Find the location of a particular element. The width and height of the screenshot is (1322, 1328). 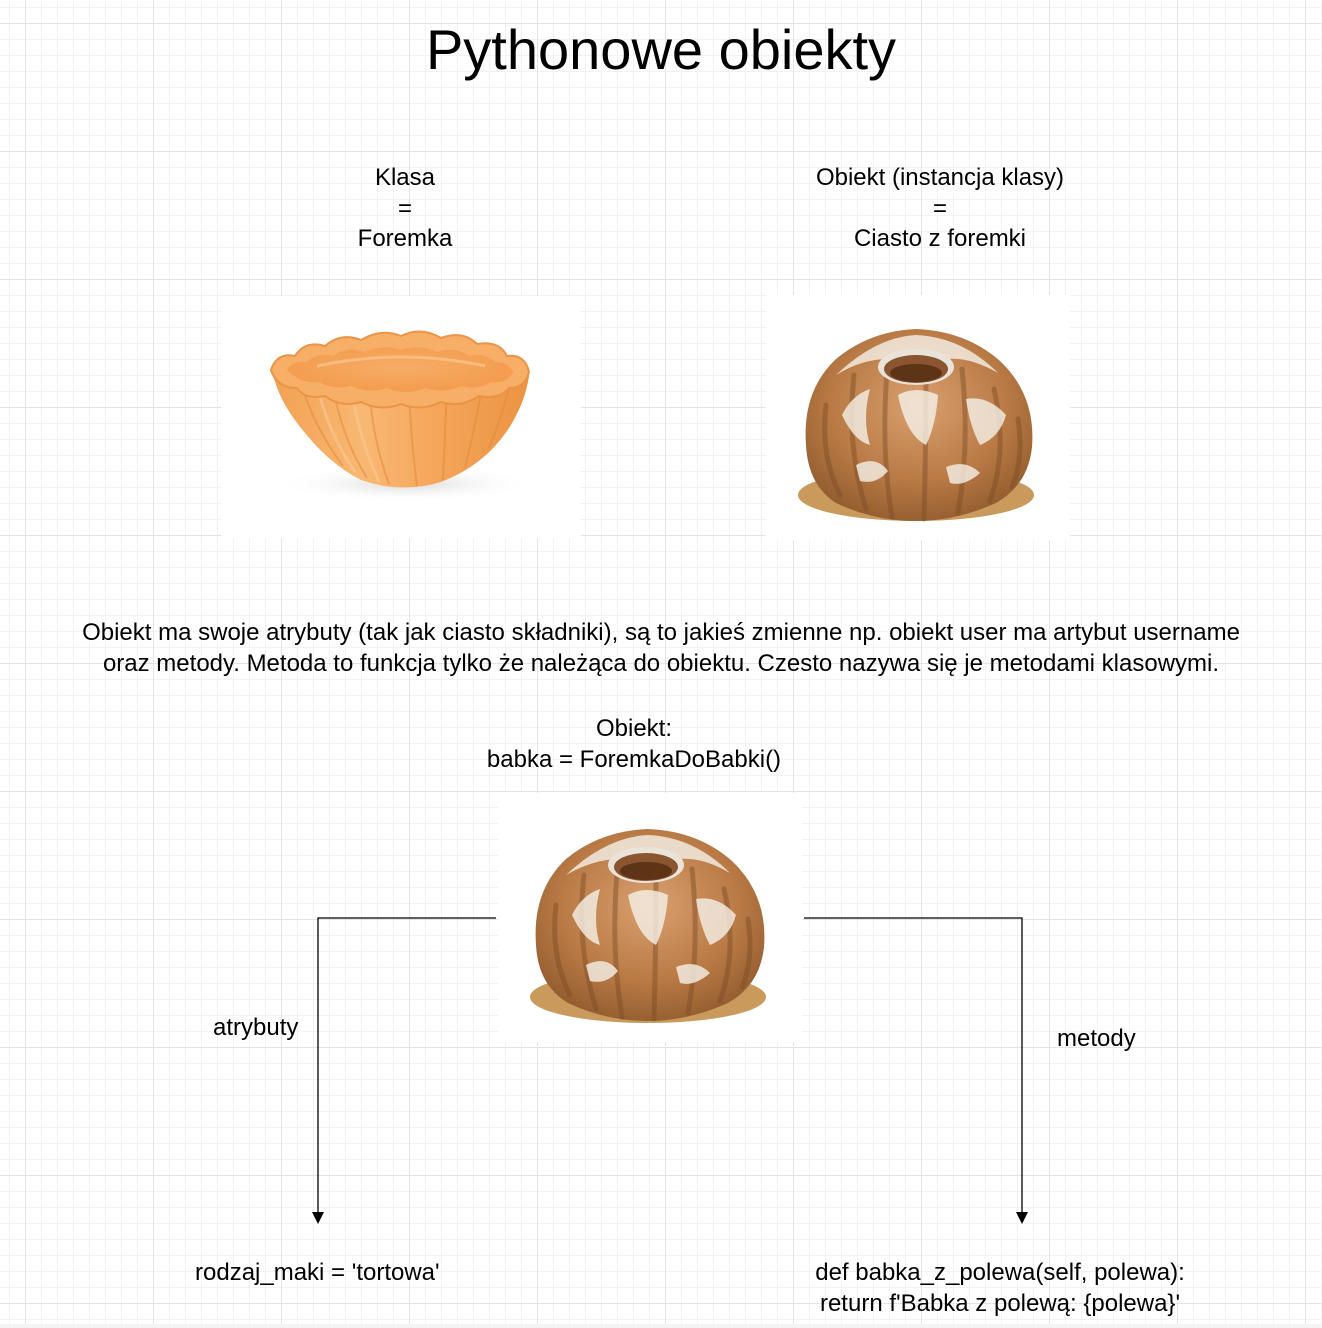

attribute-example: rodzaj_maki = 'tortowa' is located at coordinates (317, 1272).